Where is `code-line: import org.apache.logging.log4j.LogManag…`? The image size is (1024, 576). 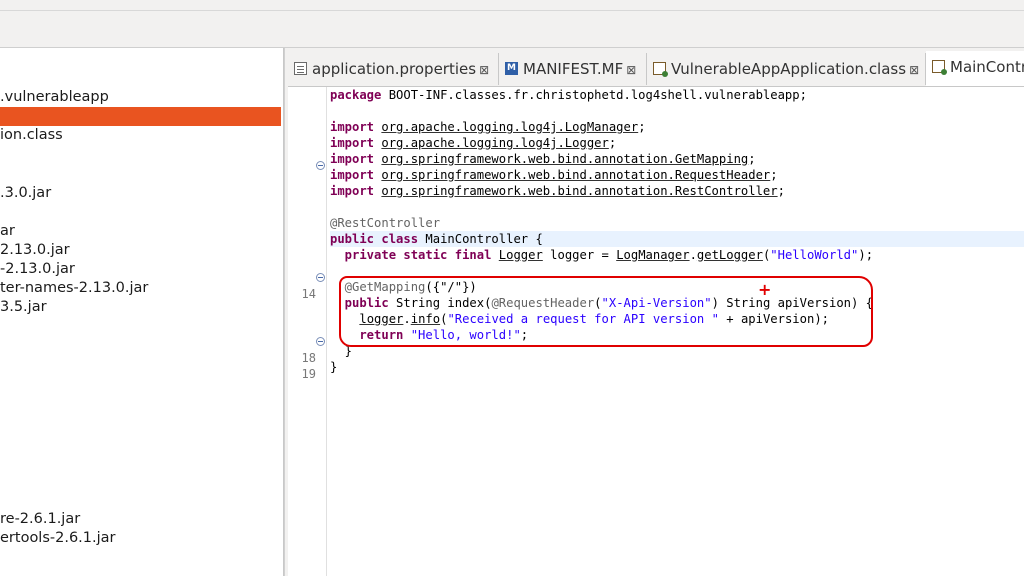 code-line: import org.apache.logging.log4j.LogManag… is located at coordinates (488, 127).